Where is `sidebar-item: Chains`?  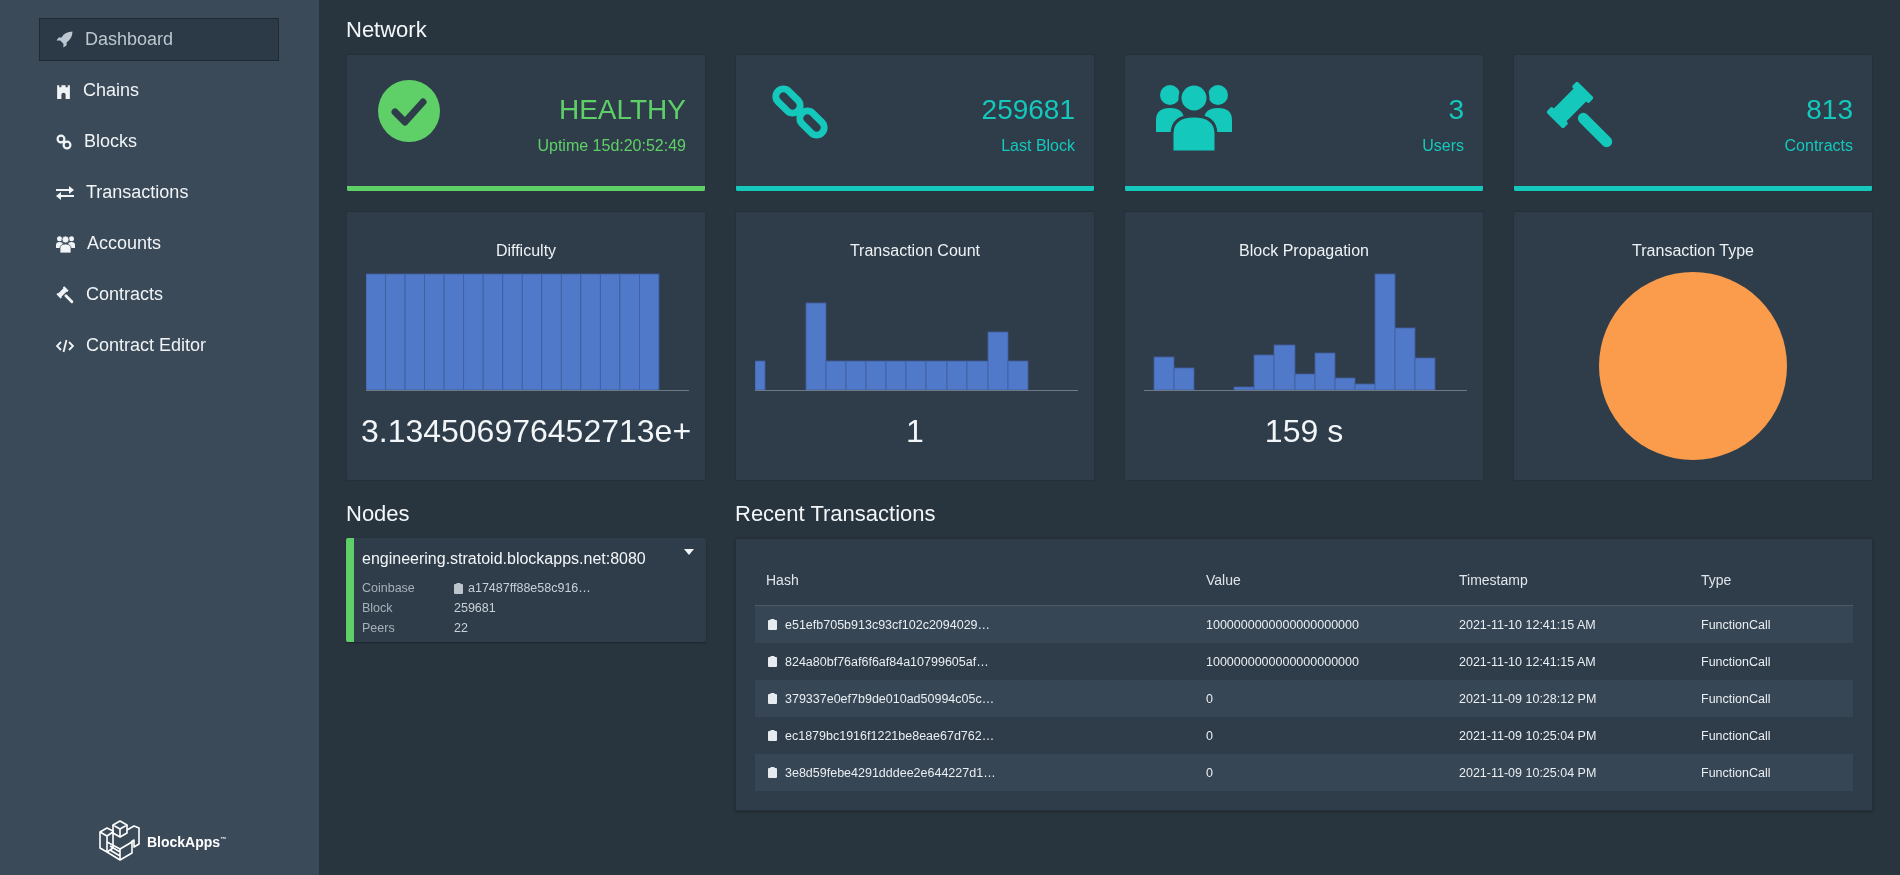 sidebar-item: Chains is located at coordinates (159, 90).